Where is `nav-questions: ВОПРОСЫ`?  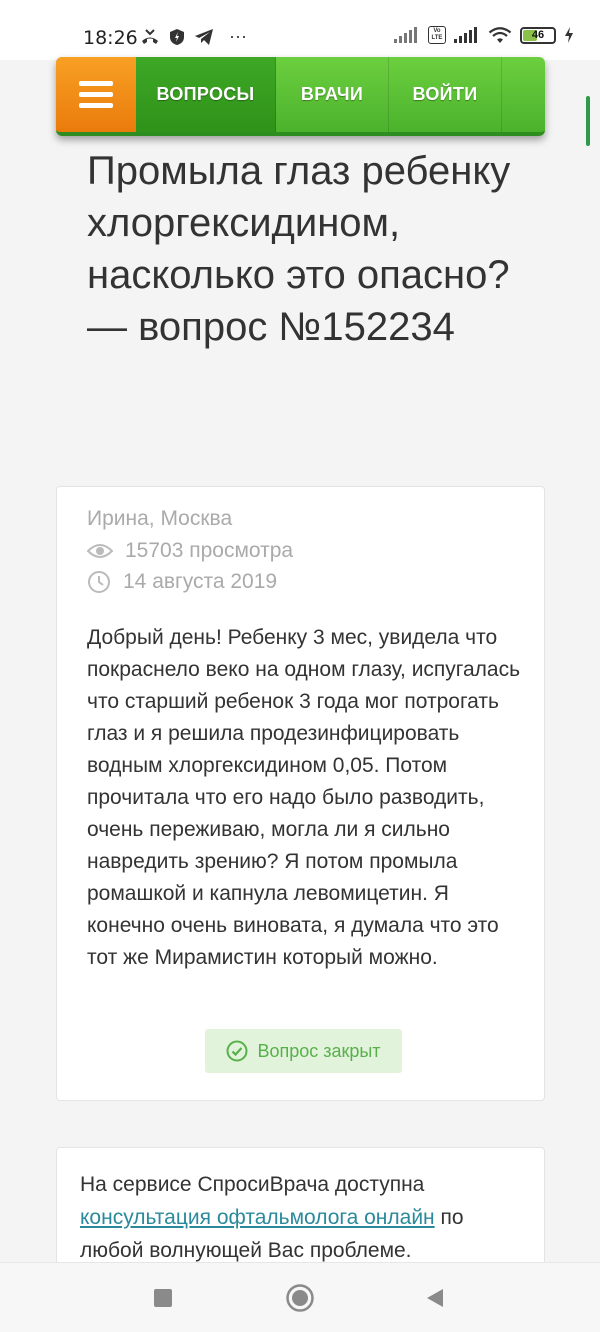
nav-questions: ВОПРОСЫ is located at coordinates (206, 94).